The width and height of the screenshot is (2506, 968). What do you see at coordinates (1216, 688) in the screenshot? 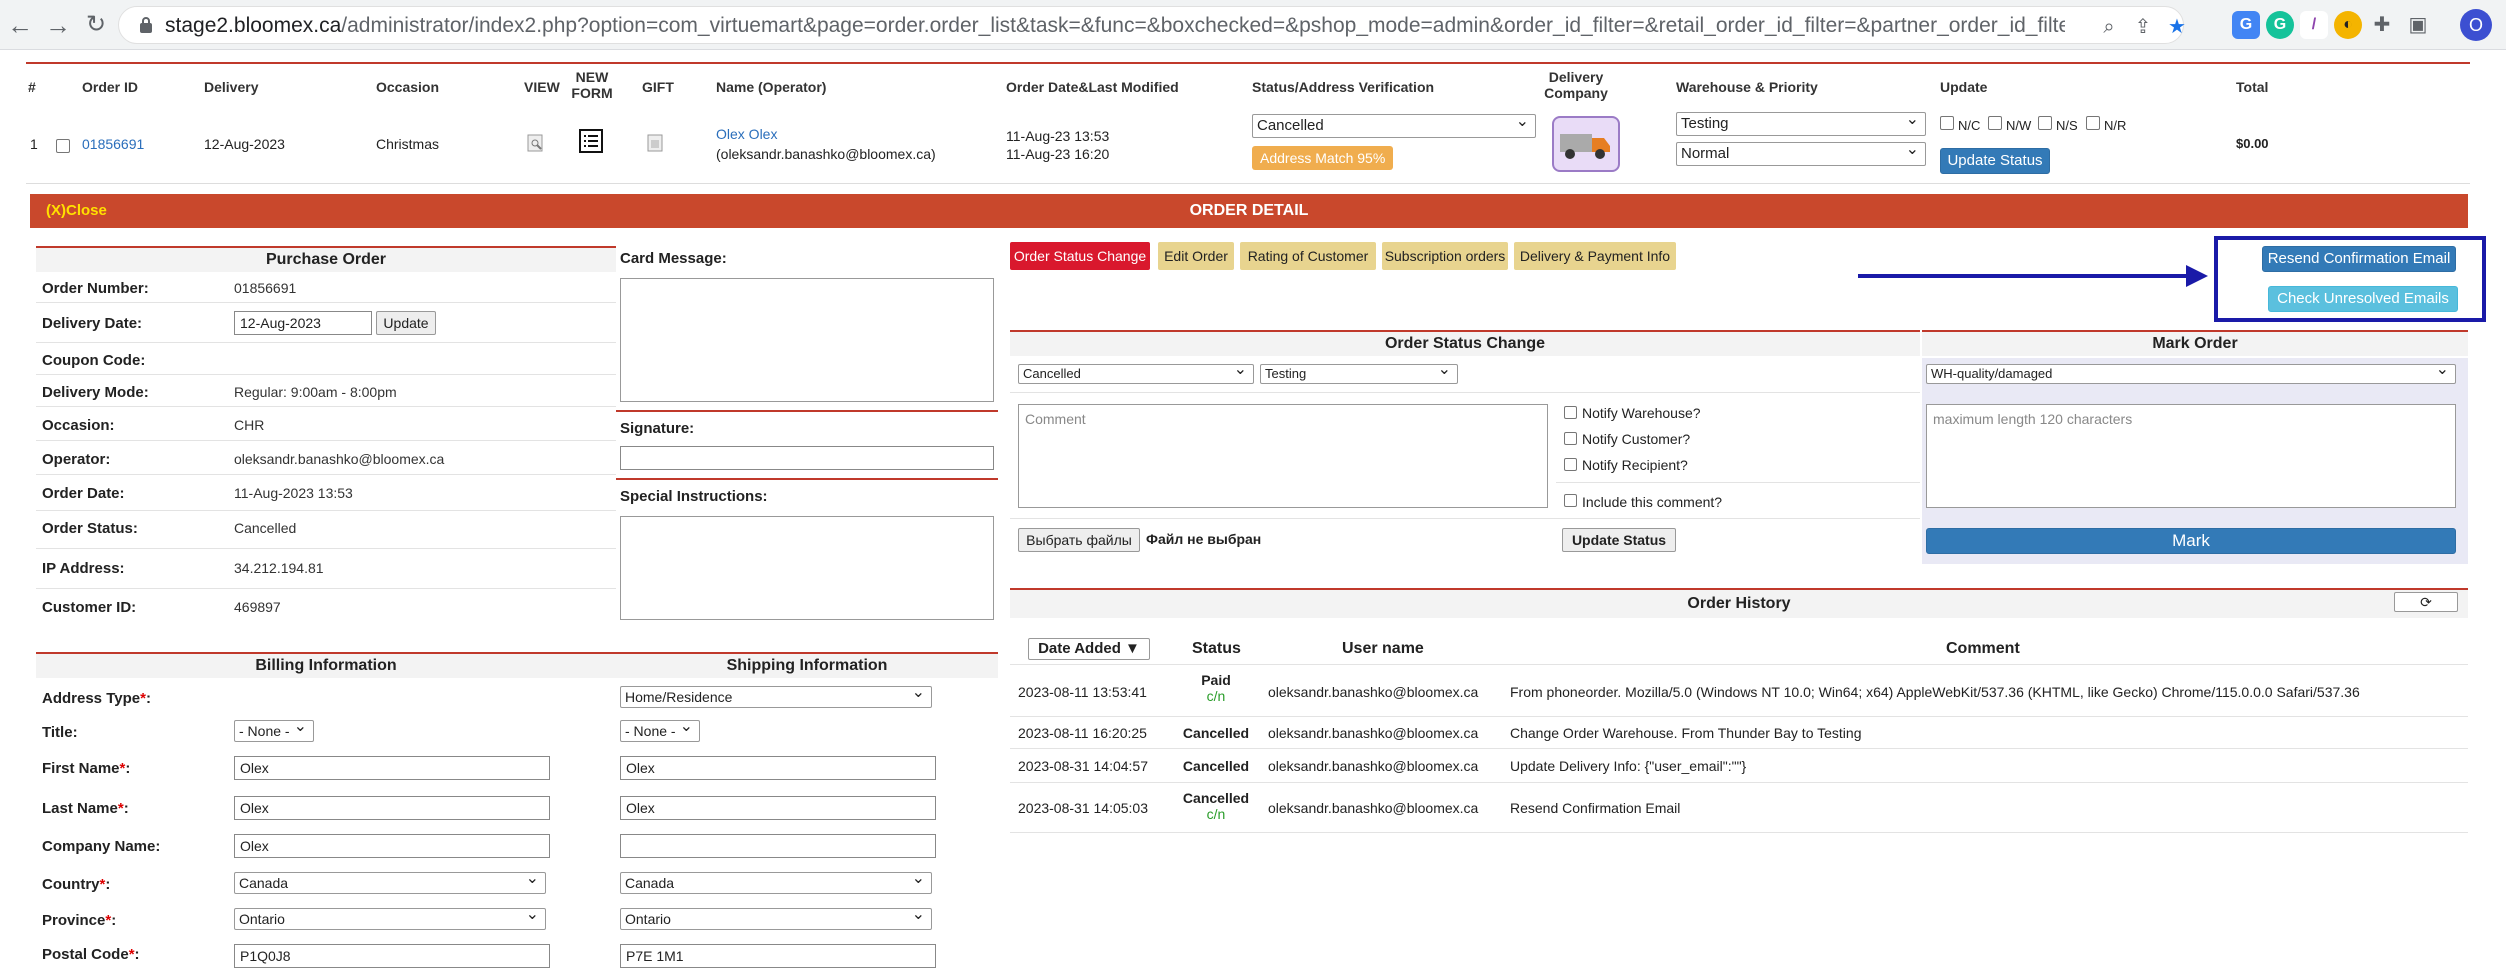
I see `history-status: Paid c/n` at bounding box center [1216, 688].